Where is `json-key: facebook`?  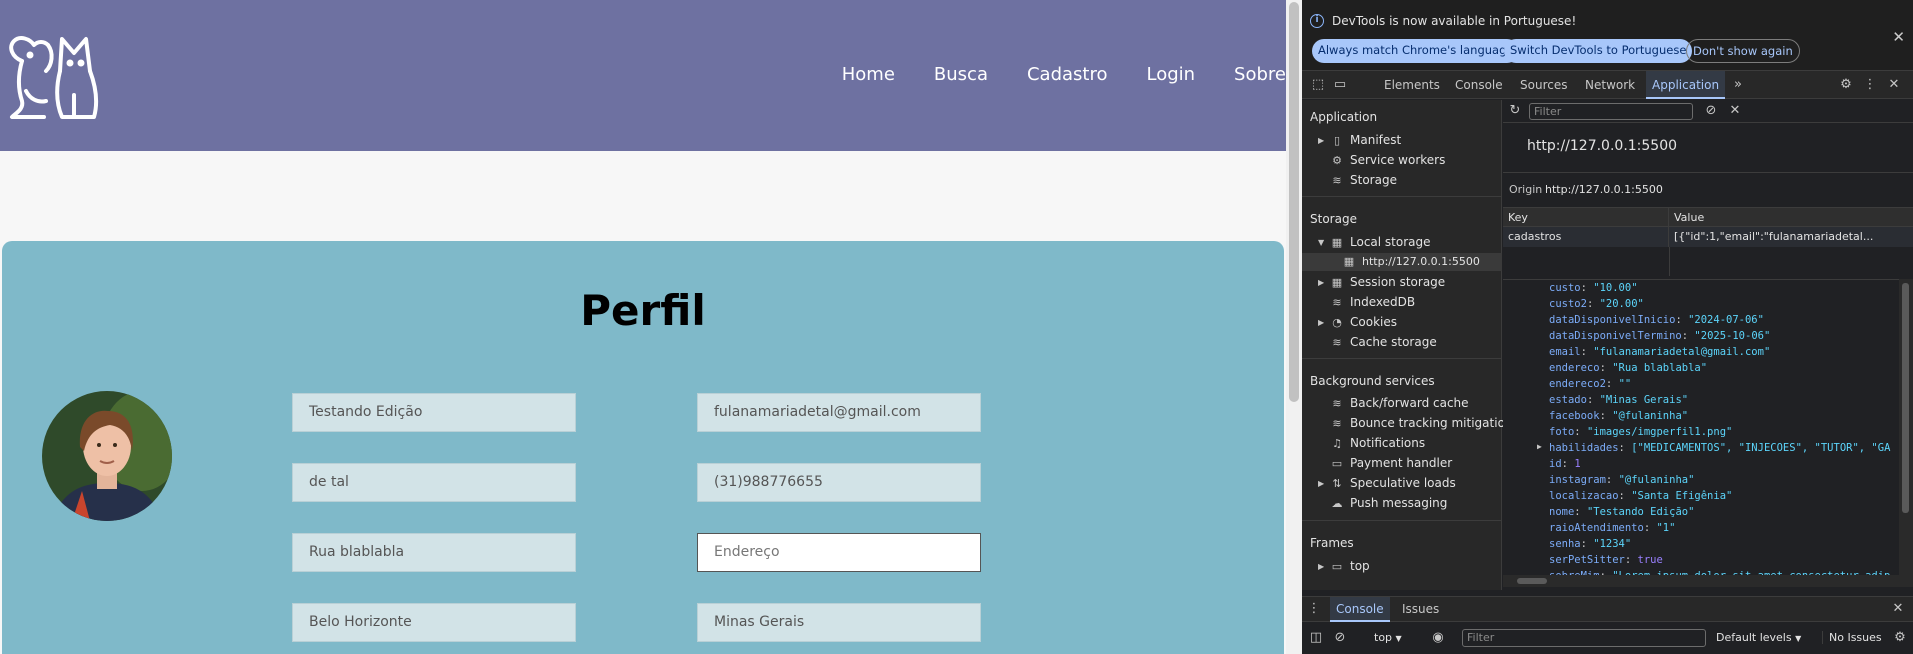
json-key: facebook is located at coordinates (1574, 416).